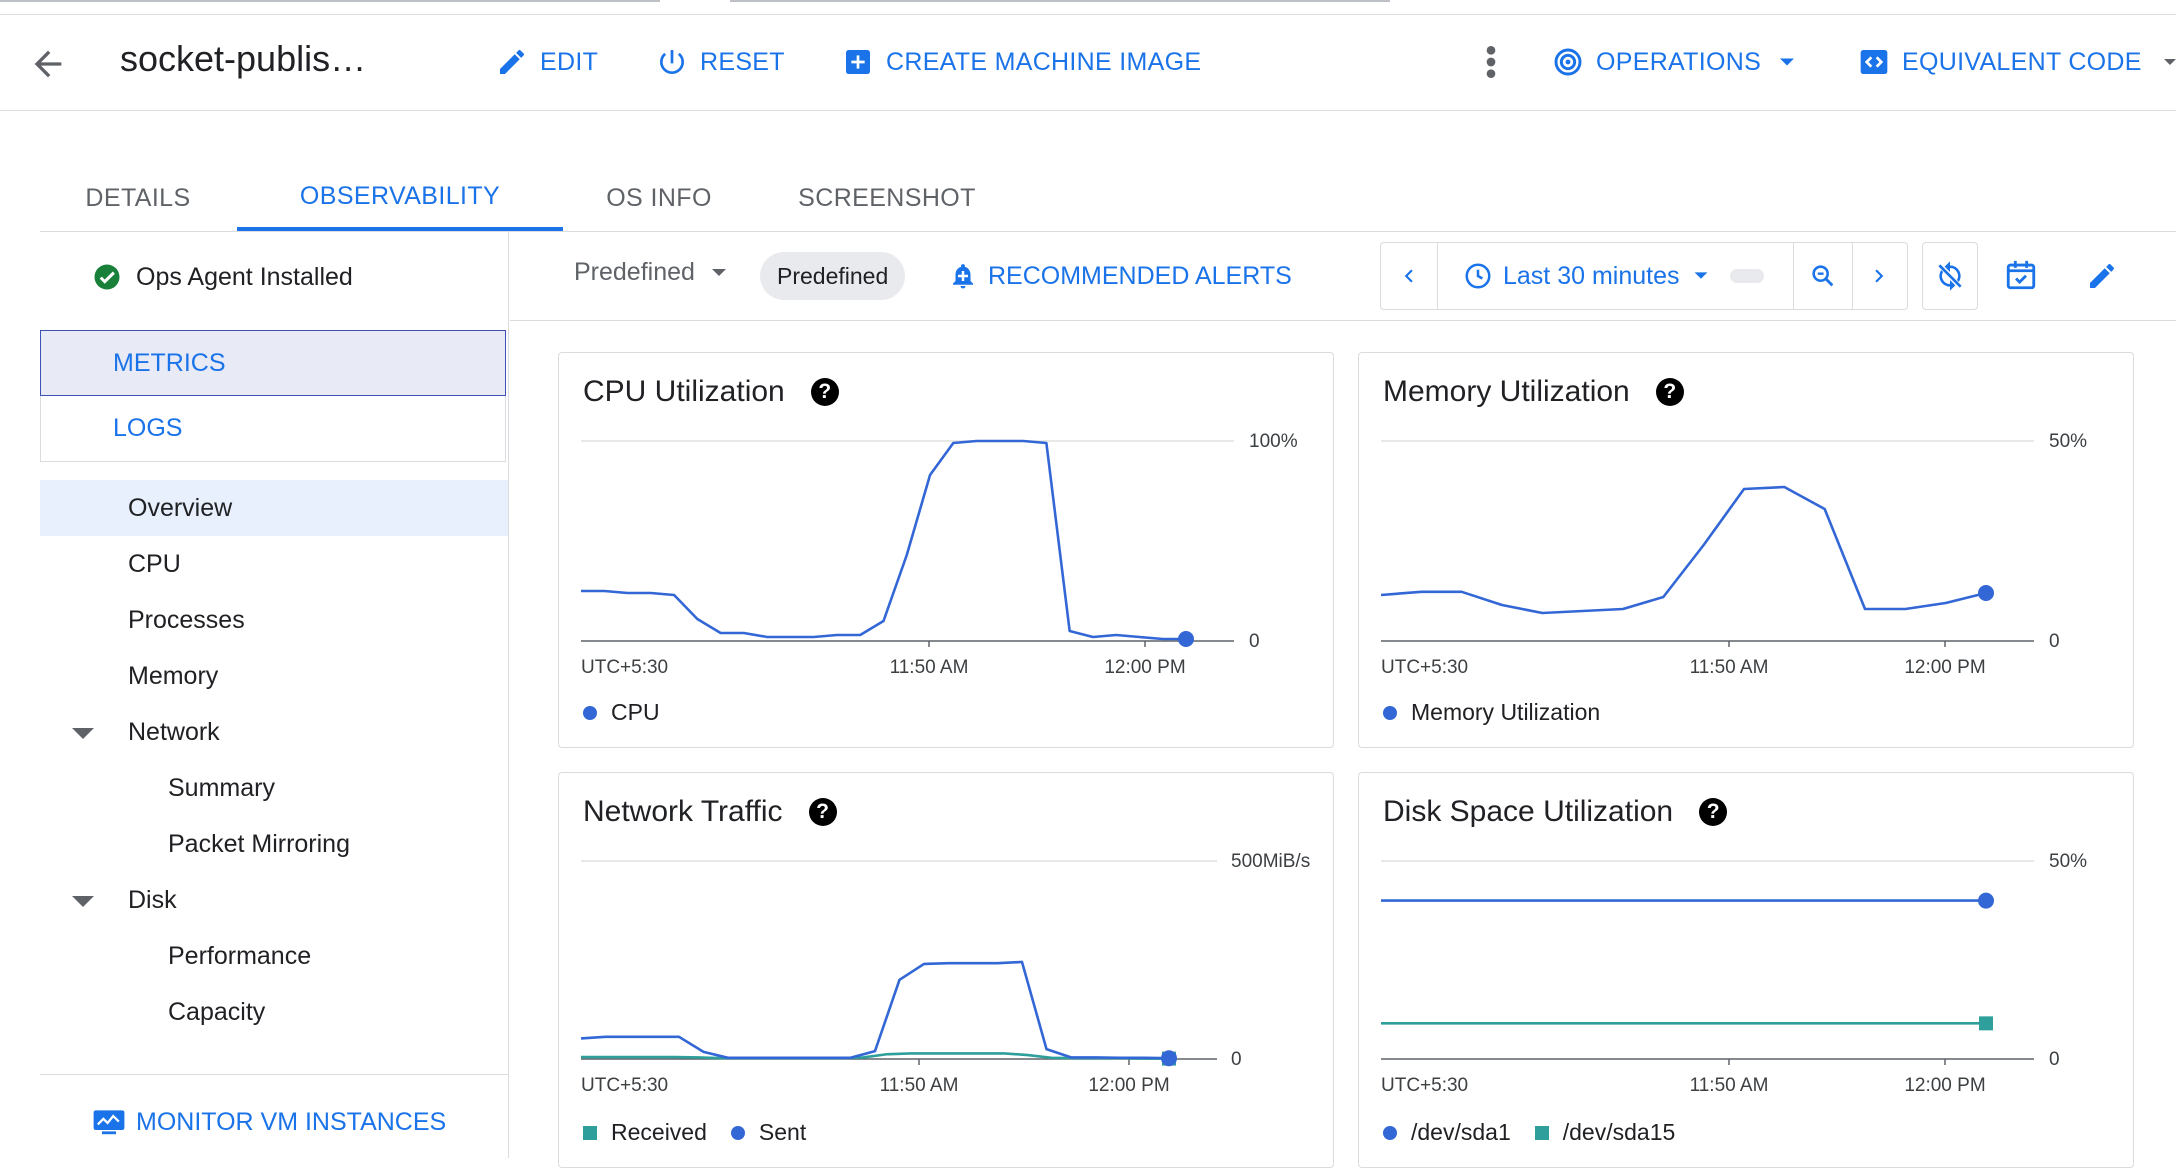 This screenshot has height=1168, width=2176. Describe the element at coordinates (138, 198) in the screenshot. I see `tab-details: DETAILS` at that location.